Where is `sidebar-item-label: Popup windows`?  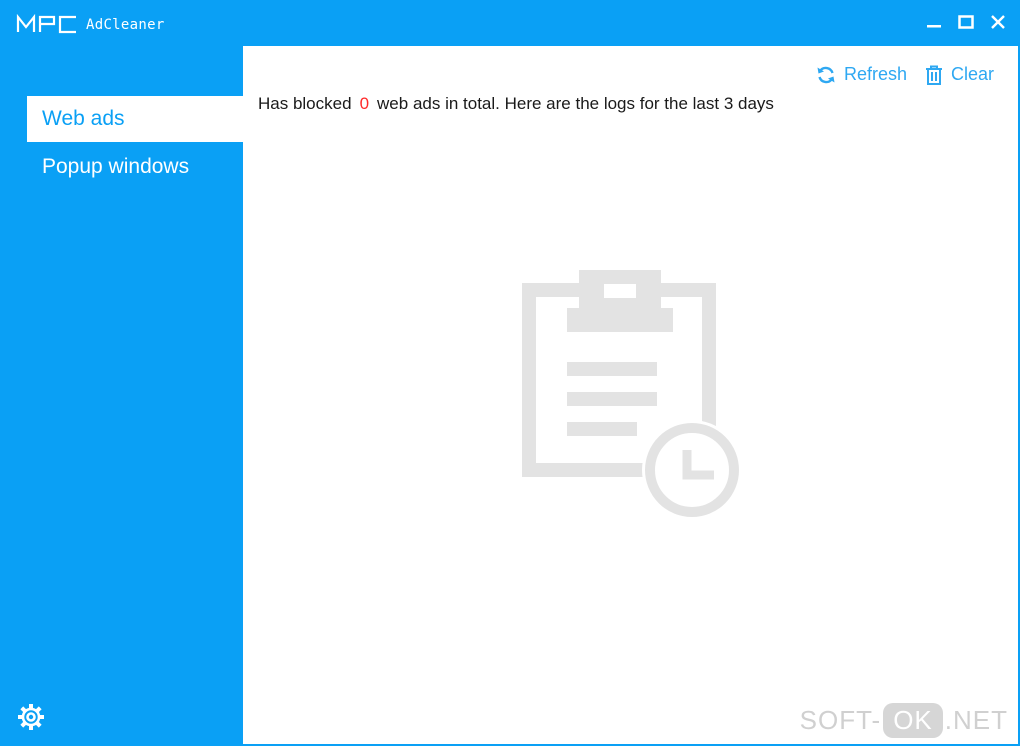
sidebar-item-label: Popup windows is located at coordinates (116, 166).